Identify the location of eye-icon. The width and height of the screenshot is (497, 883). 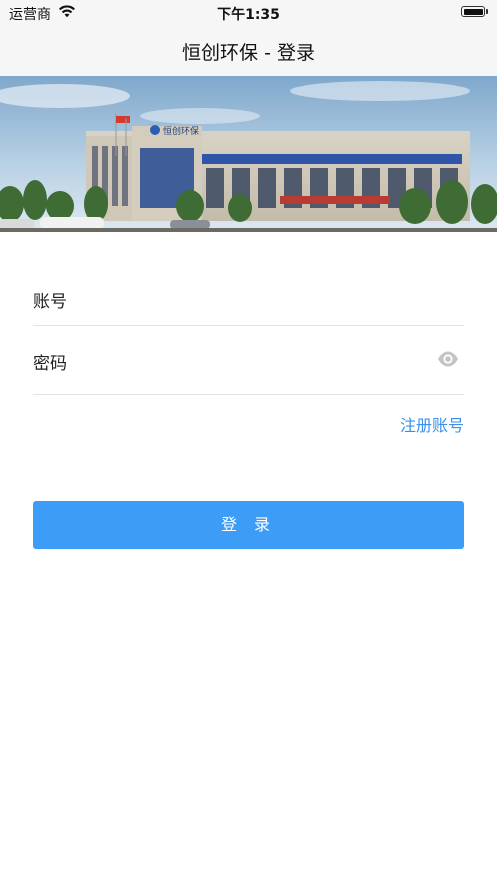
(448, 359).